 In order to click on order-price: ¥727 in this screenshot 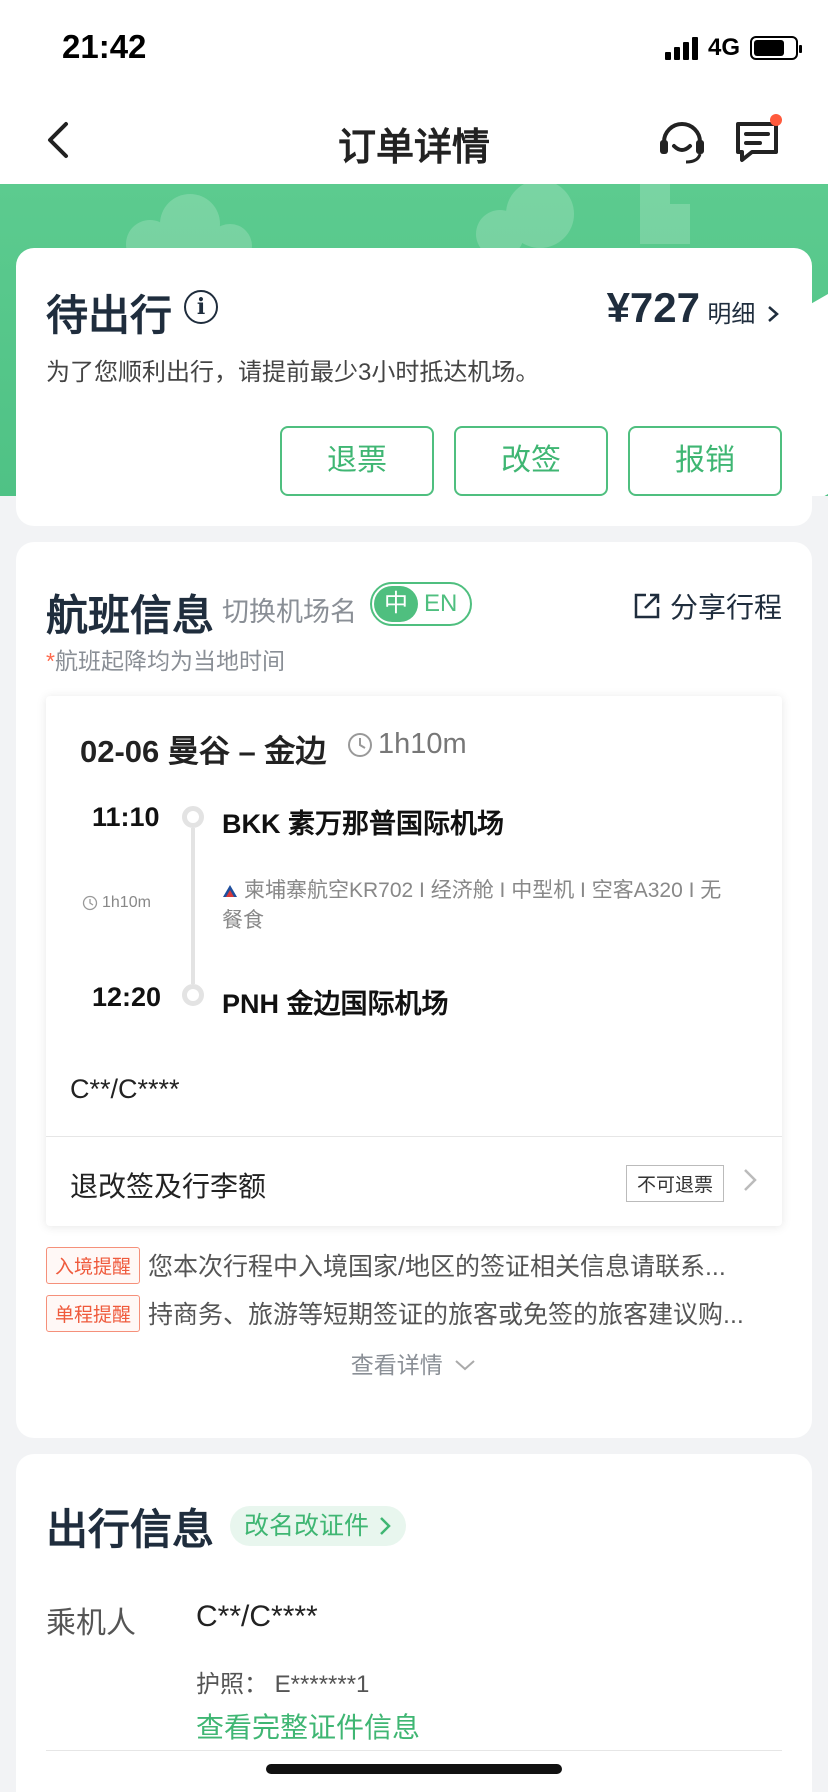, I will do `click(653, 307)`.